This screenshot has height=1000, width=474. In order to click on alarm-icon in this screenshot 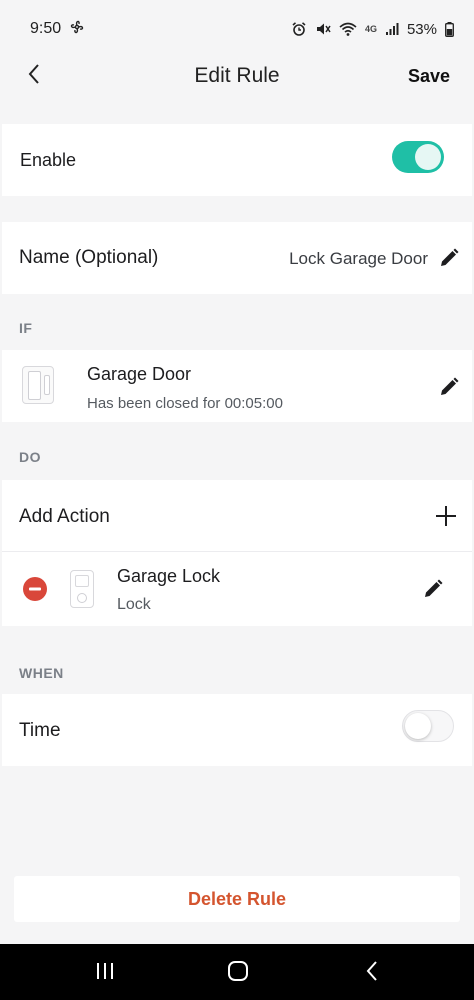, I will do `click(299, 29)`.